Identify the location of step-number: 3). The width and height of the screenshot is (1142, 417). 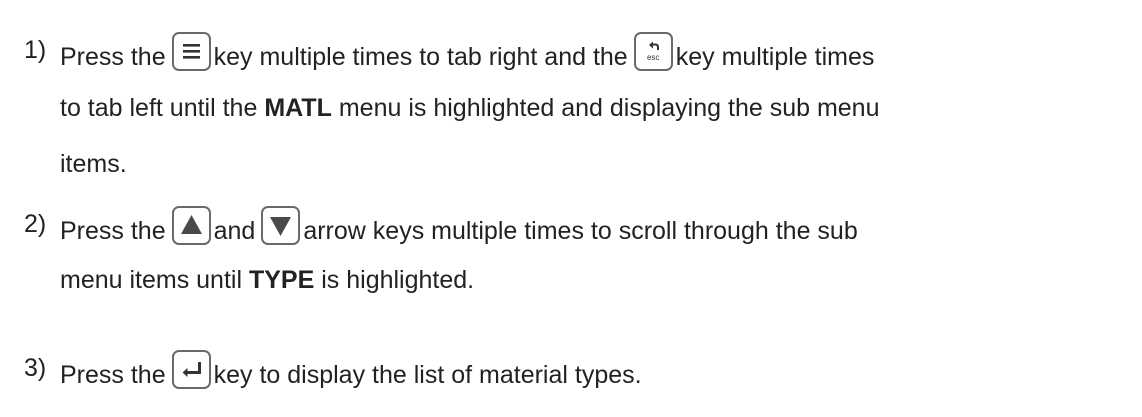
(35, 368).